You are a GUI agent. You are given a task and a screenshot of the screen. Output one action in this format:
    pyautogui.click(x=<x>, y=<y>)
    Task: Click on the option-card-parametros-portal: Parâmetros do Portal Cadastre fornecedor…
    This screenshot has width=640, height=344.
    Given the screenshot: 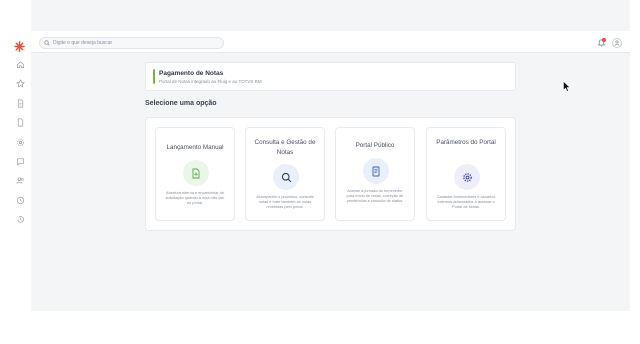 What is the action you would take?
    pyautogui.click(x=466, y=174)
    